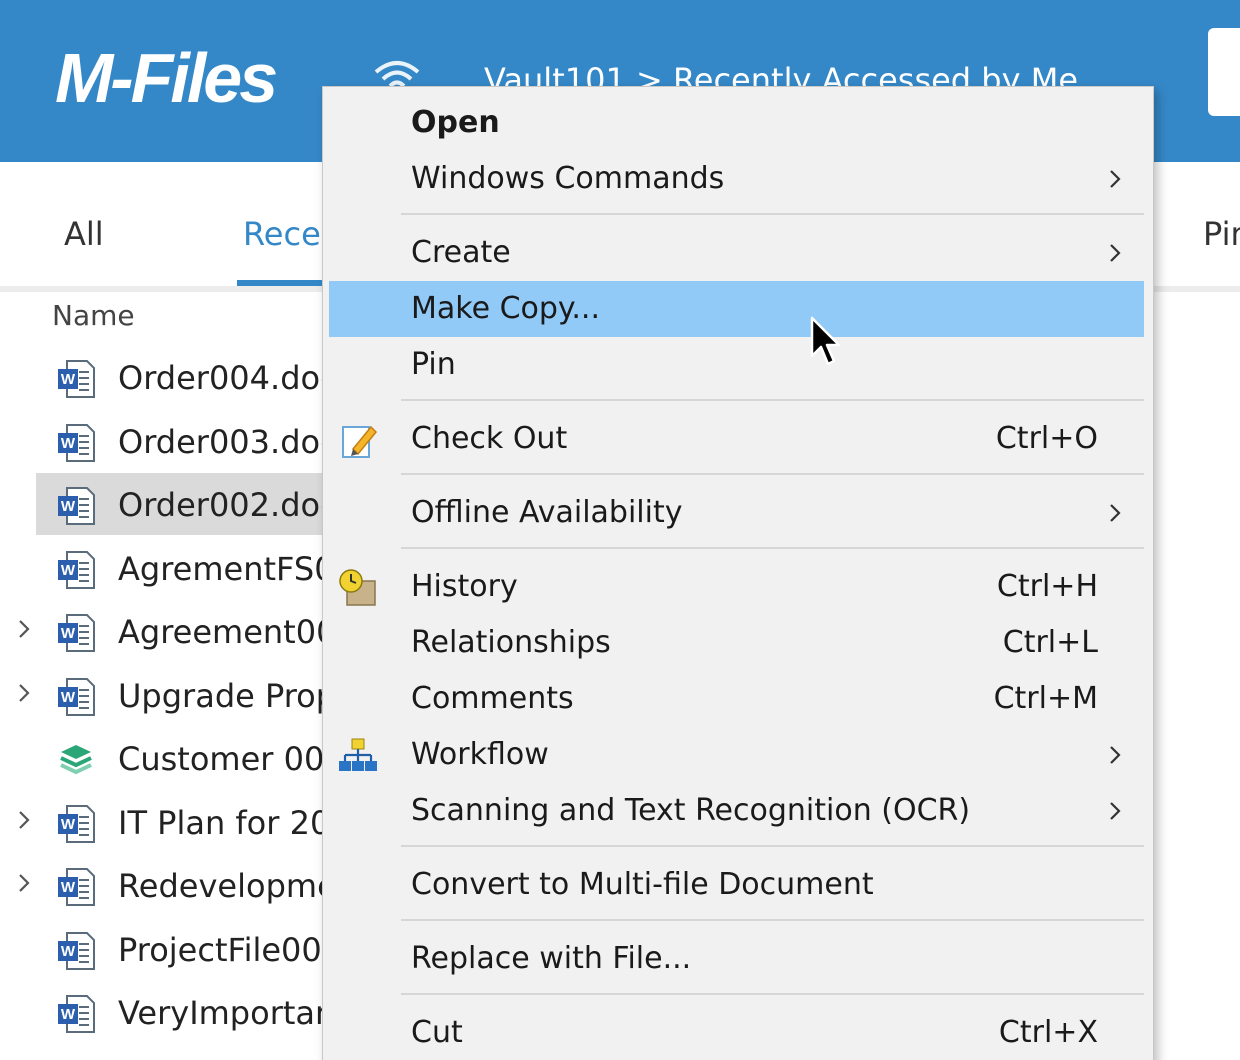 The width and height of the screenshot is (1240, 1060). What do you see at coordinates (642, 884) in the screenshot?
I see `menu-item-label: Convert to Multi-file Document` at bounding box center [642, 884].